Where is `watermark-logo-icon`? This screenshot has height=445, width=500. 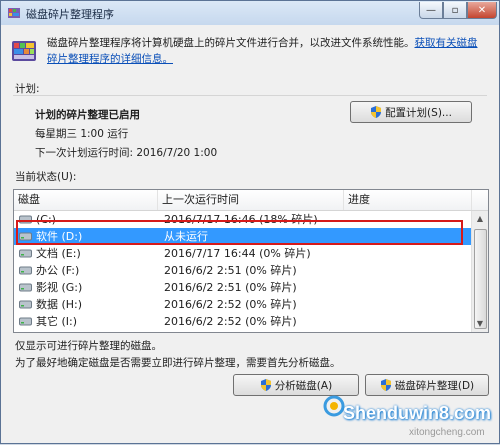
watermark-logo-icon is located at coordinates (334, 406).